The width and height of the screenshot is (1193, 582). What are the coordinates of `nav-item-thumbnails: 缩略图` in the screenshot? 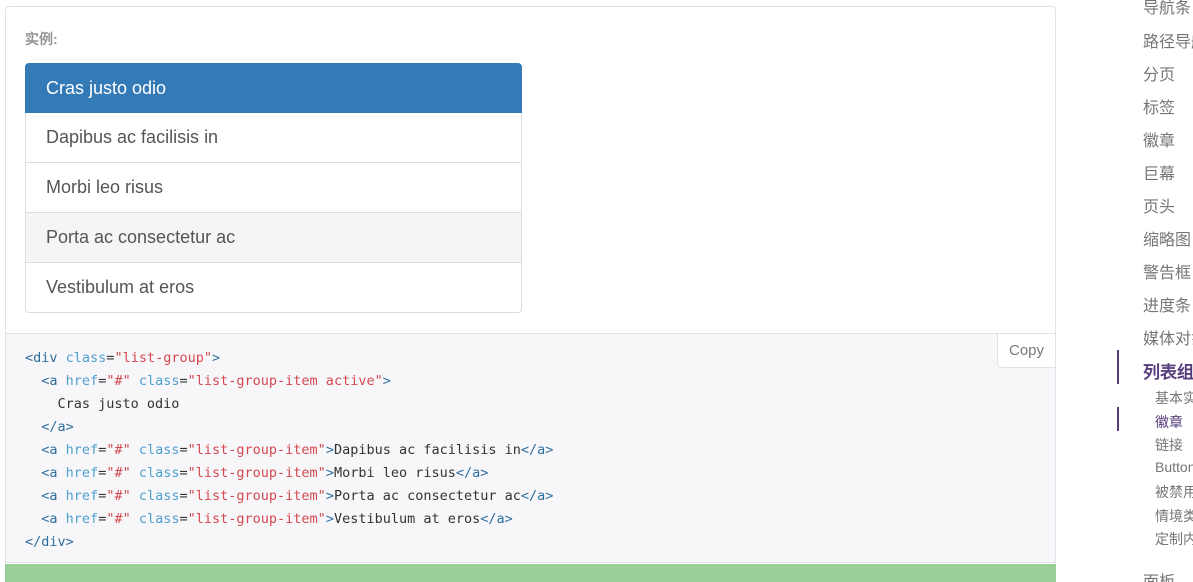 It's located at (1167, 238).